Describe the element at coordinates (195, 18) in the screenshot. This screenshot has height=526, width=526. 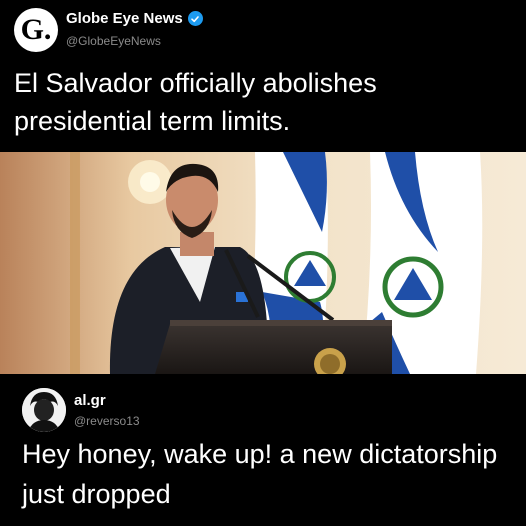
I see `verified-badge-icon` at that location.